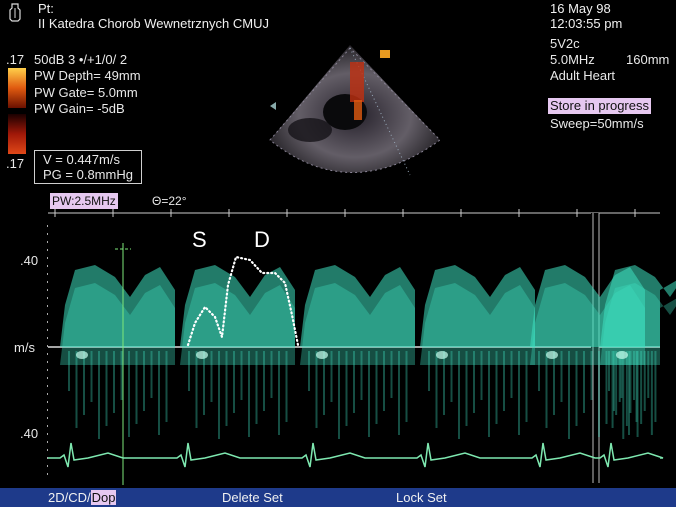  Describe the element at coordinates (15, 12) in the screenshot. I see `probe-logo-icon` at that location.